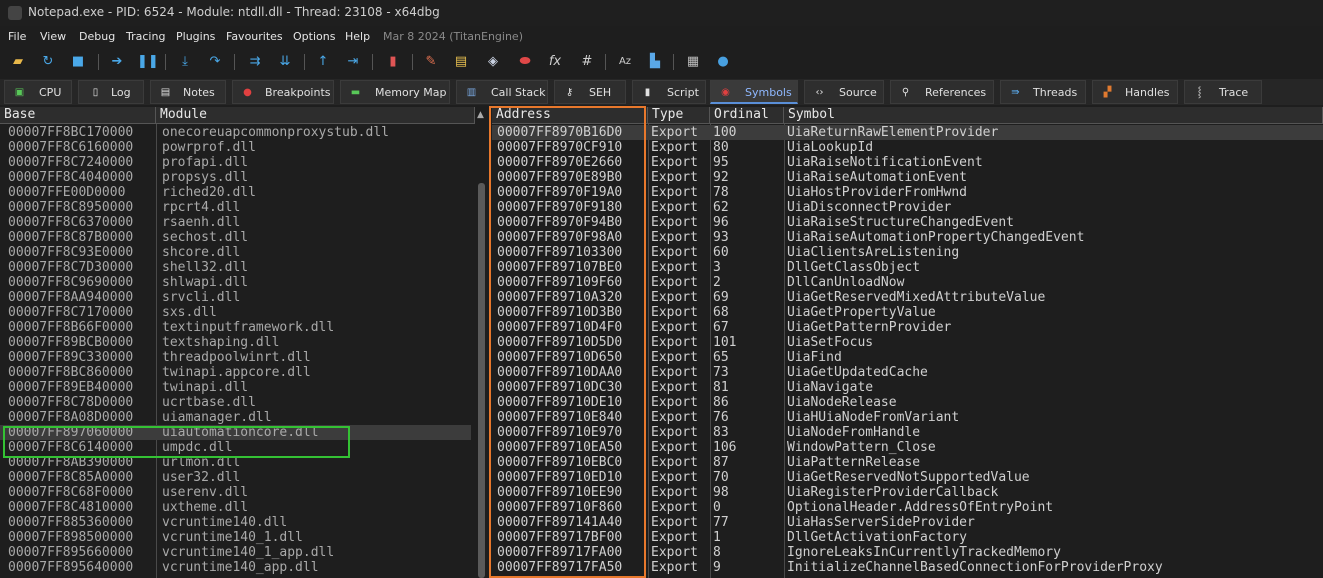 The height and width of the screenshot is (578, 1323). Describe the element at coordinates (50, 92) in the screenshot. I see `tab-label: CPU` at that location.